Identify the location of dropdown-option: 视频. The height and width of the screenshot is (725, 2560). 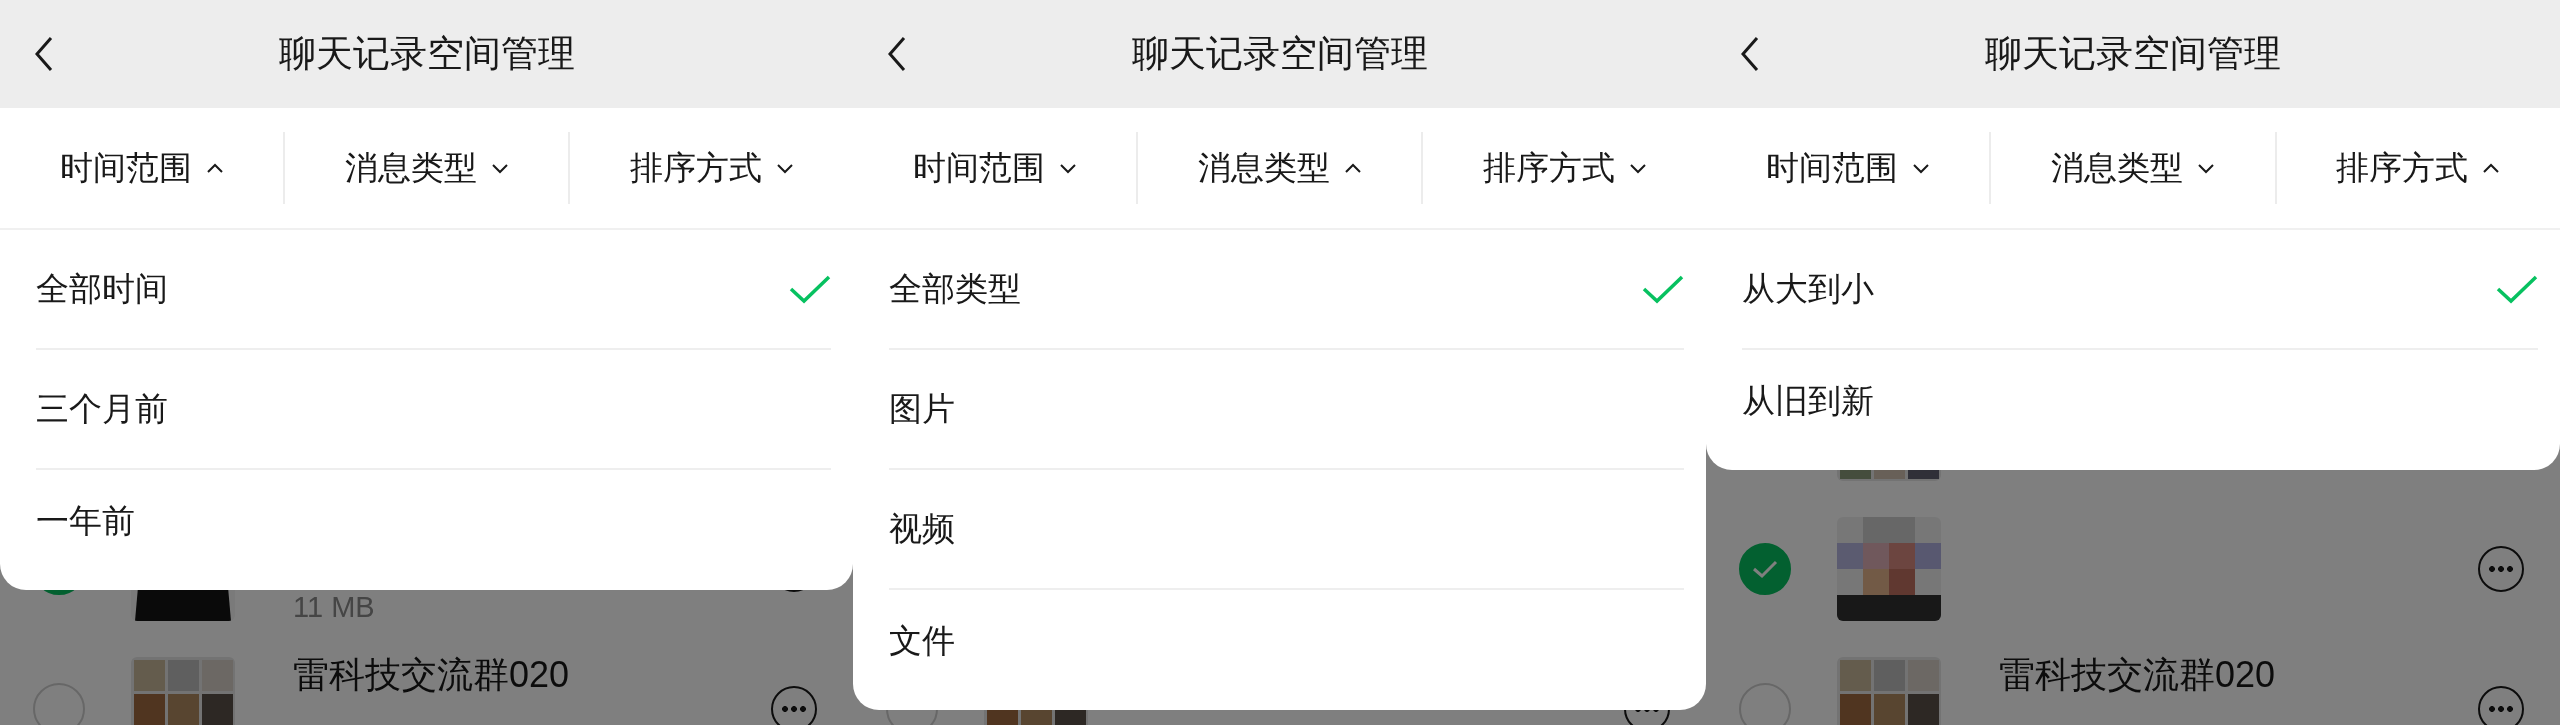
(1286, 530).